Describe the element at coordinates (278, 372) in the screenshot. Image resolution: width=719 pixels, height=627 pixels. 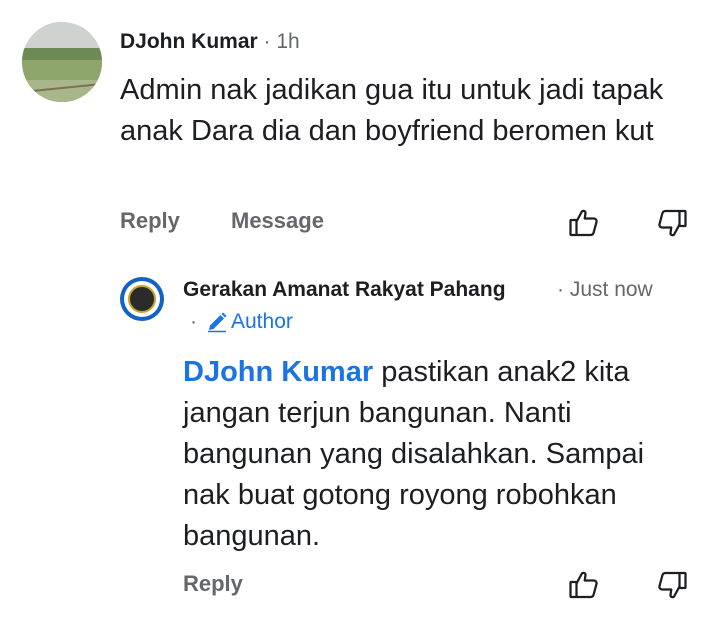
I see `mention-link: DJohn Kumar` at that location.